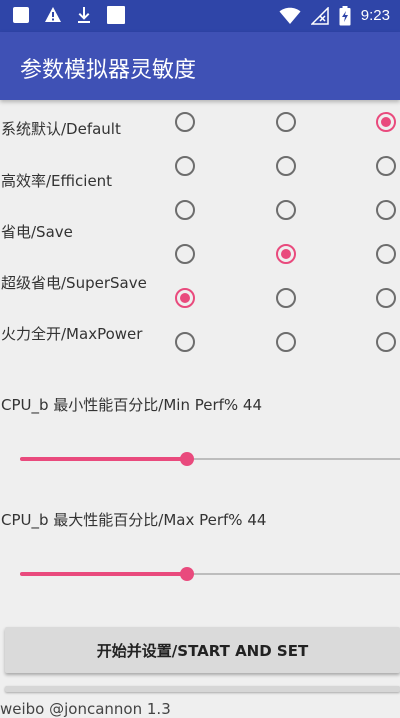 This screenshot has width=400, height=718. Describe the element at coordinates (74, 283) in the screenshot. I see `mode-label-supersave: 超级省电/SuperSave` at that location.